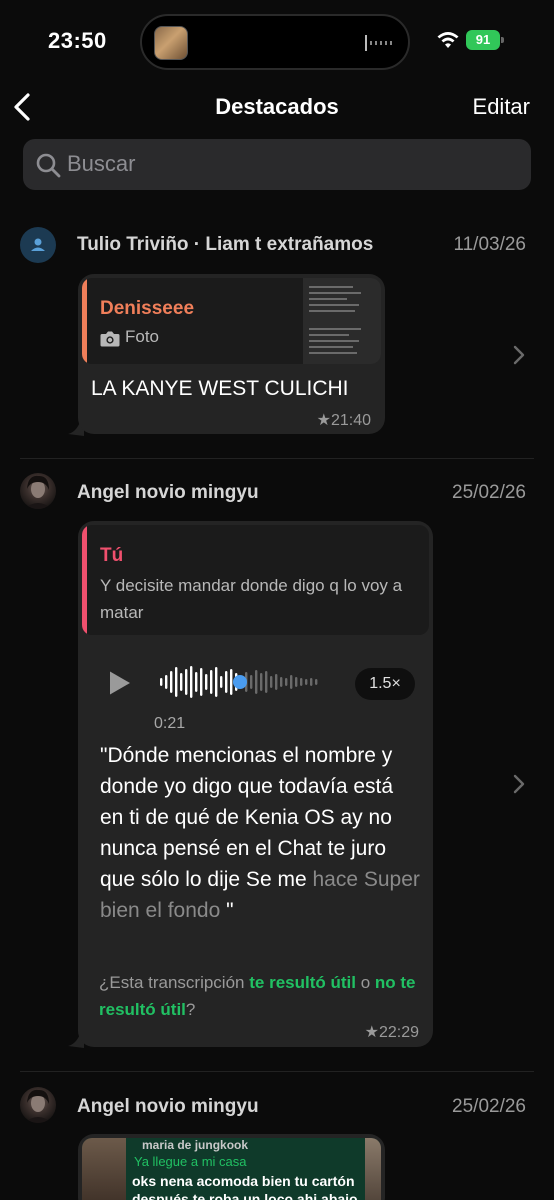 The width and height of the screenshot is (554, 1200). What do you see at coordinates (77, 40) in the screenshot?
I see `status-time: 23:50` at bounding box center [77, 40].